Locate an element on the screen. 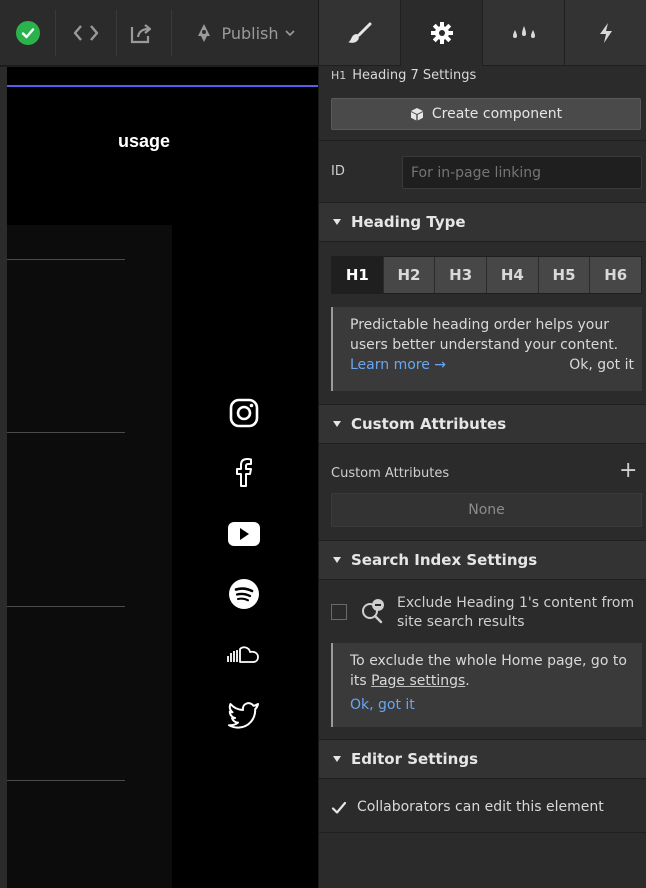  publish-status-button is located at coordinates (28, 33).